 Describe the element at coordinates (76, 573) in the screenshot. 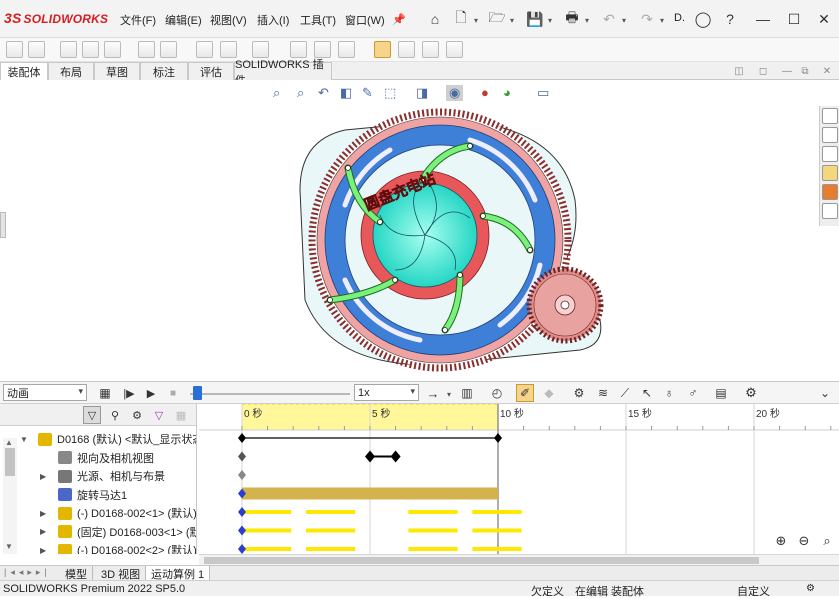

I see `tab-model: 模型` at that location.